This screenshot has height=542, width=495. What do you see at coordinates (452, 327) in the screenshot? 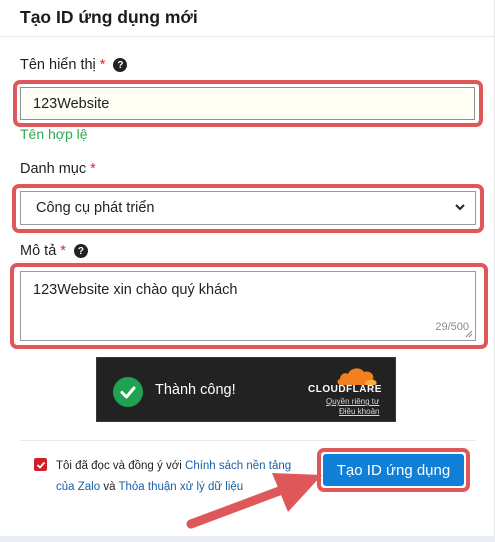
I see `char-counter: 29/500` at bounding box center [452, 327].